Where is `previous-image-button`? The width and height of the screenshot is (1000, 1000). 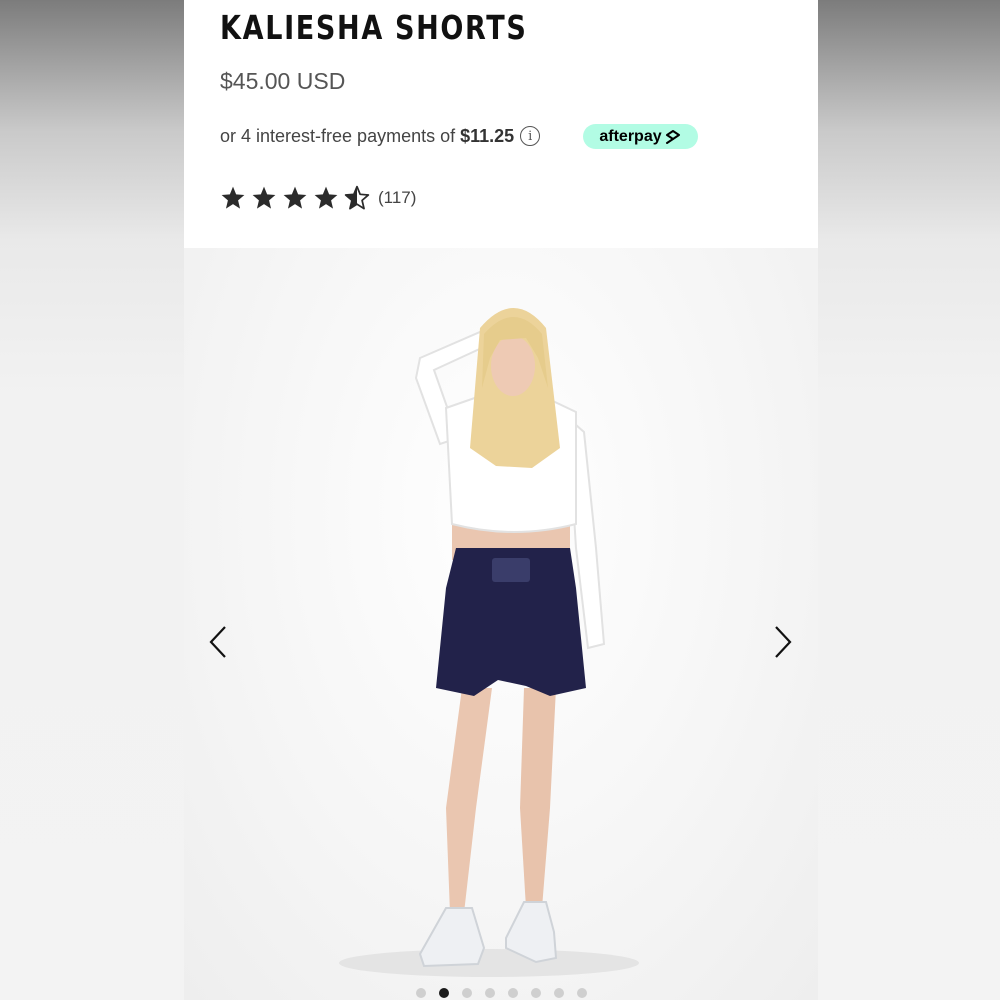 previous-image-button is located at coordinates (218, 642).